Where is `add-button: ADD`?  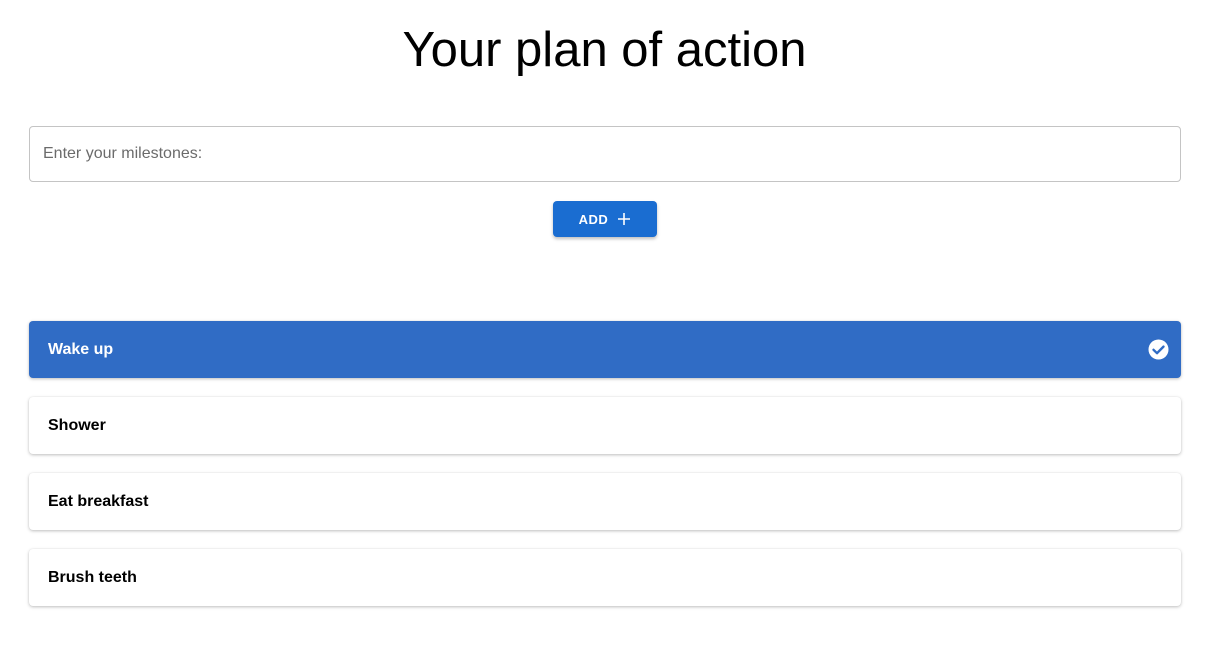 add-button: ADD is located at coordinates (605, 219).